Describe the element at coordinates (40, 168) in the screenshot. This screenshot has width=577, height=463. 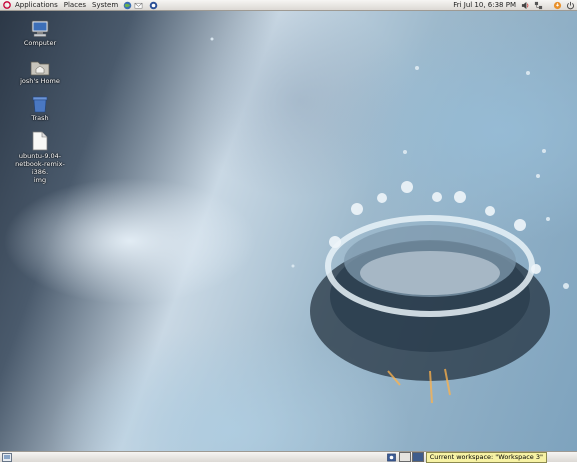
I see `desktop-icon-label-line: netbook-remix-i386.` at that location.